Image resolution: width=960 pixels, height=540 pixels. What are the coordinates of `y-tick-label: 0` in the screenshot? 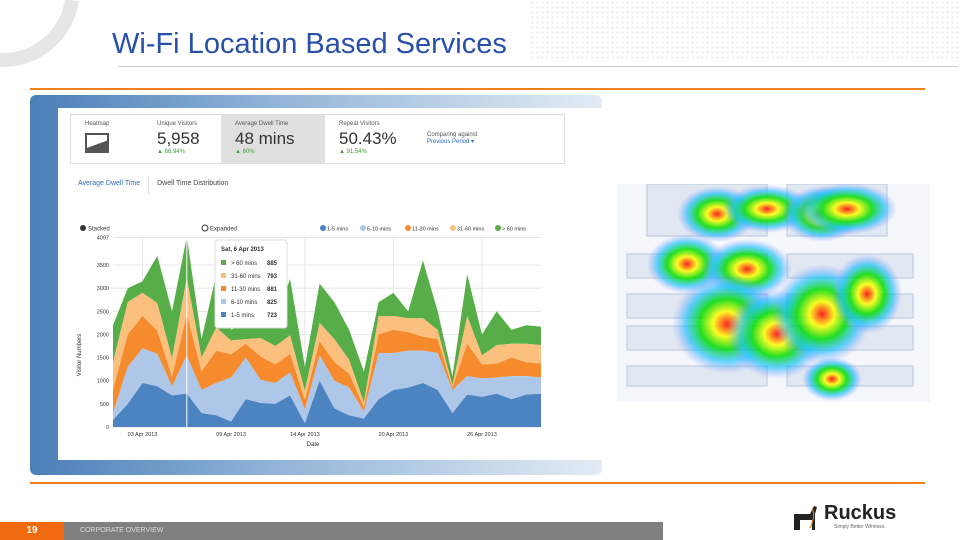 It's located at (107, 428).